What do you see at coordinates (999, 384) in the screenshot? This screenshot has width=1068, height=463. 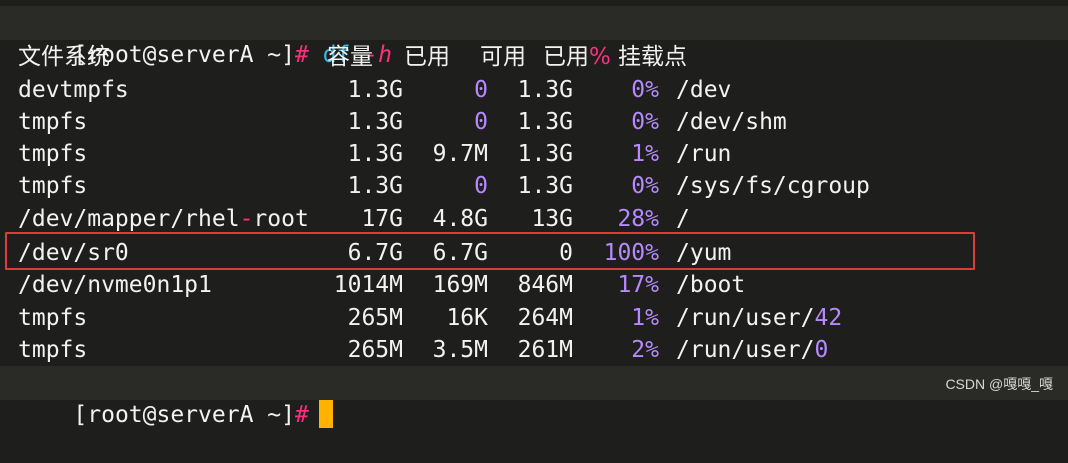 I see `watermark: CSDN @嘎嘎_嘎` at bounding box center [999, 384].